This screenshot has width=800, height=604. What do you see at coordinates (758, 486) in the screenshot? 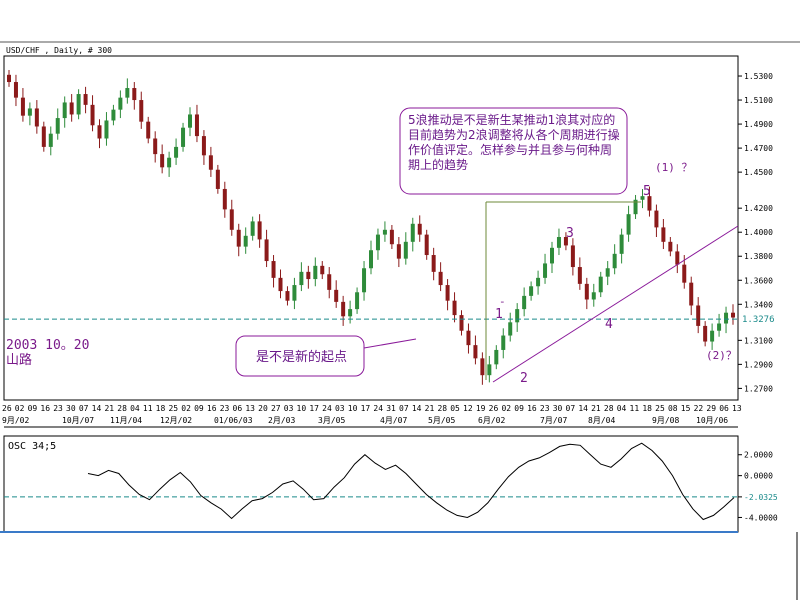
I see `oscillator-y-axis: 2.0000 0.0000 -2.0325 -4.0000` at bounding box center [758, 486].